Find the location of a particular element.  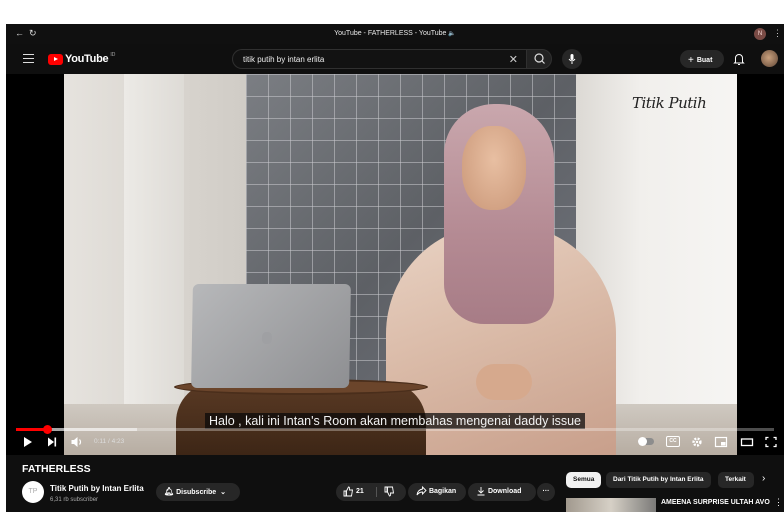

browser-menu-icon: ⋮ is located at coordinates (777, 33).